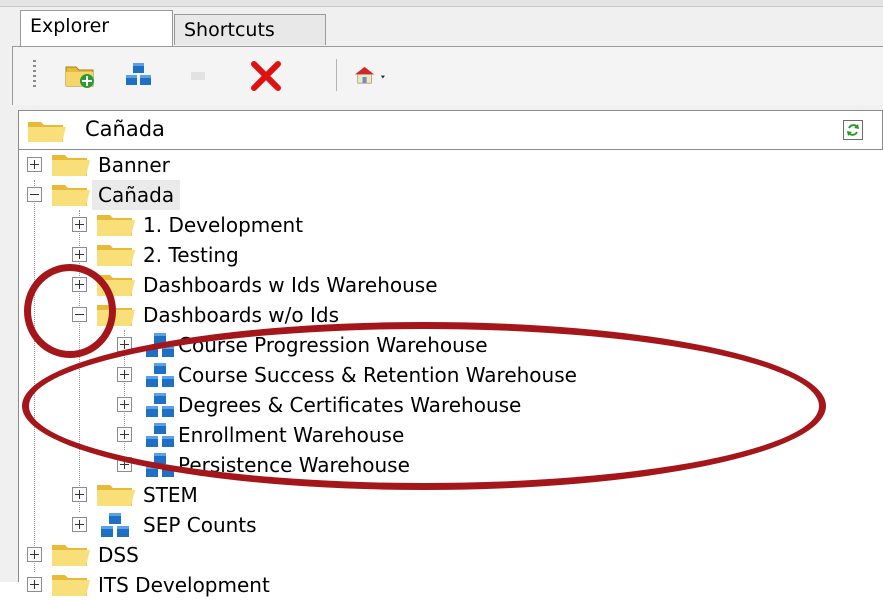 This screenshot has width=883, height=600. Describe the element at coordinates (136, 195) in the screenshot. I see `tree-node-label: Cañada` at that location.